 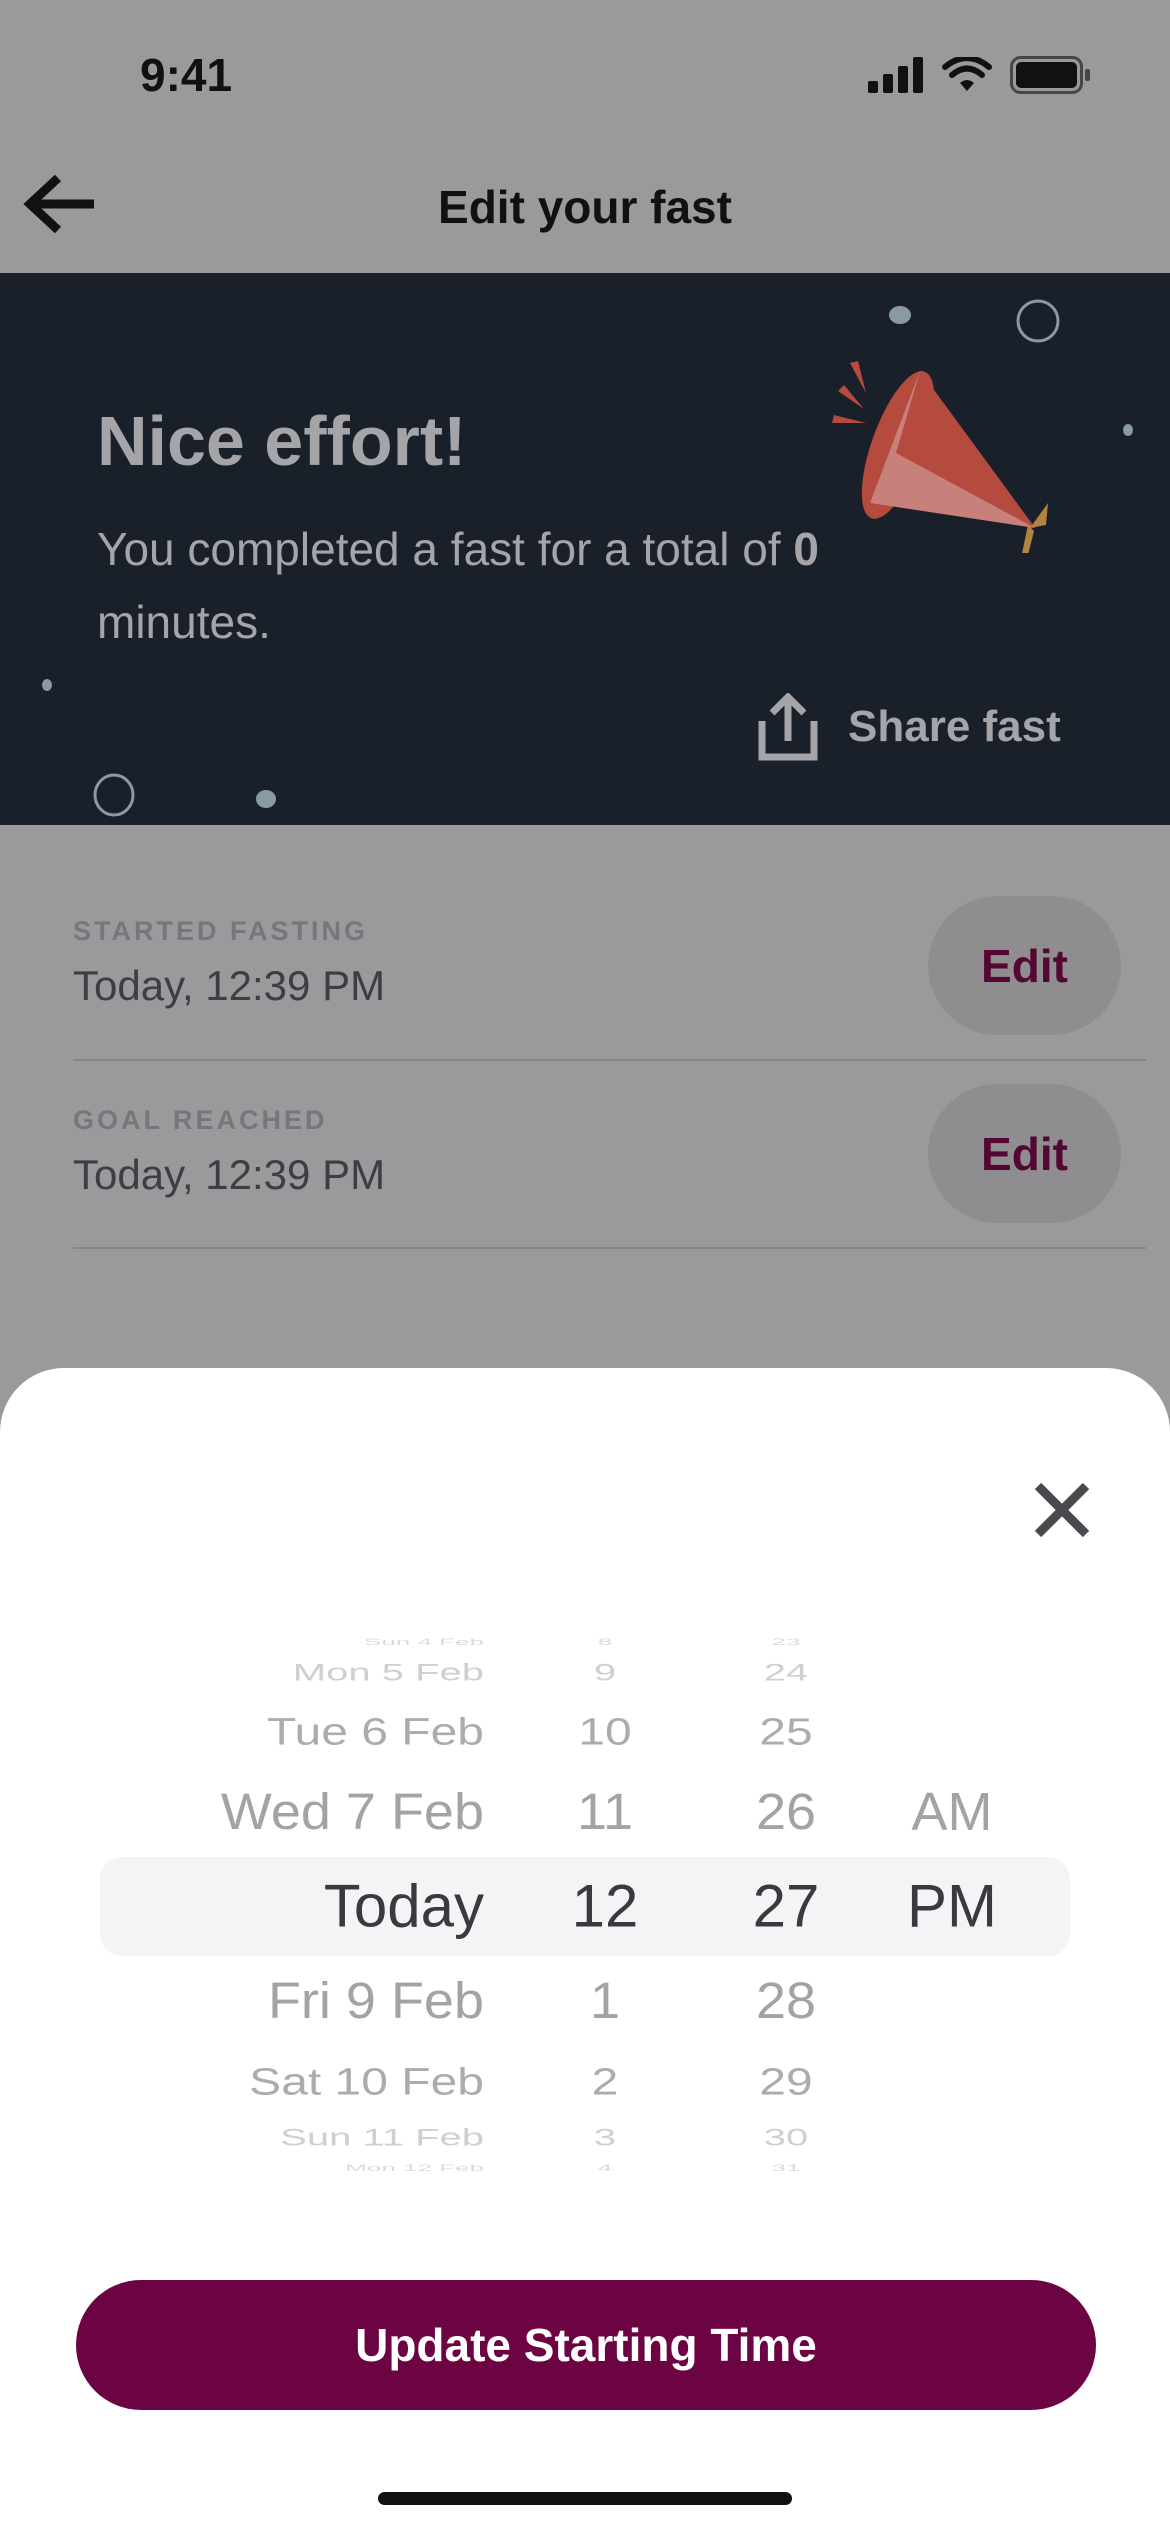 What do you see at coordinates (952, 1906) in the screenshot?
I see `picker-ampm-option: PM` at bounding box center [952, 1906].